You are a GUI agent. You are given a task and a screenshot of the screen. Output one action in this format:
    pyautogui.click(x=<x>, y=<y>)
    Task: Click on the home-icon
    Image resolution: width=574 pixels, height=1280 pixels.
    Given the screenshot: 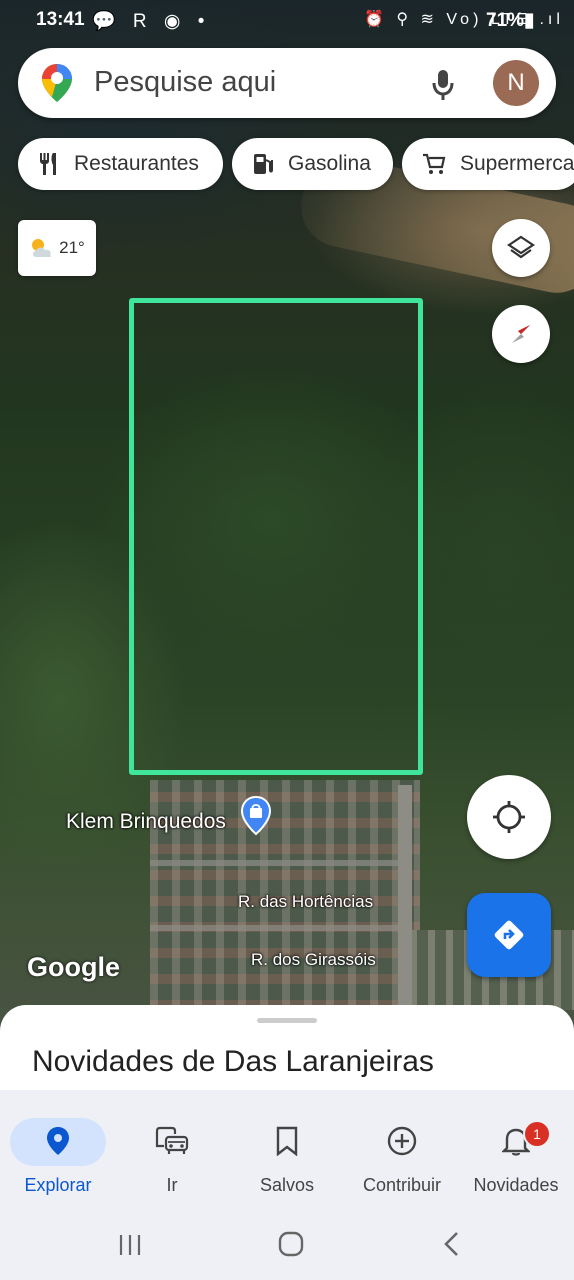 What is the action you would take?
    pyautogui.click(x=291, y=1244)
    